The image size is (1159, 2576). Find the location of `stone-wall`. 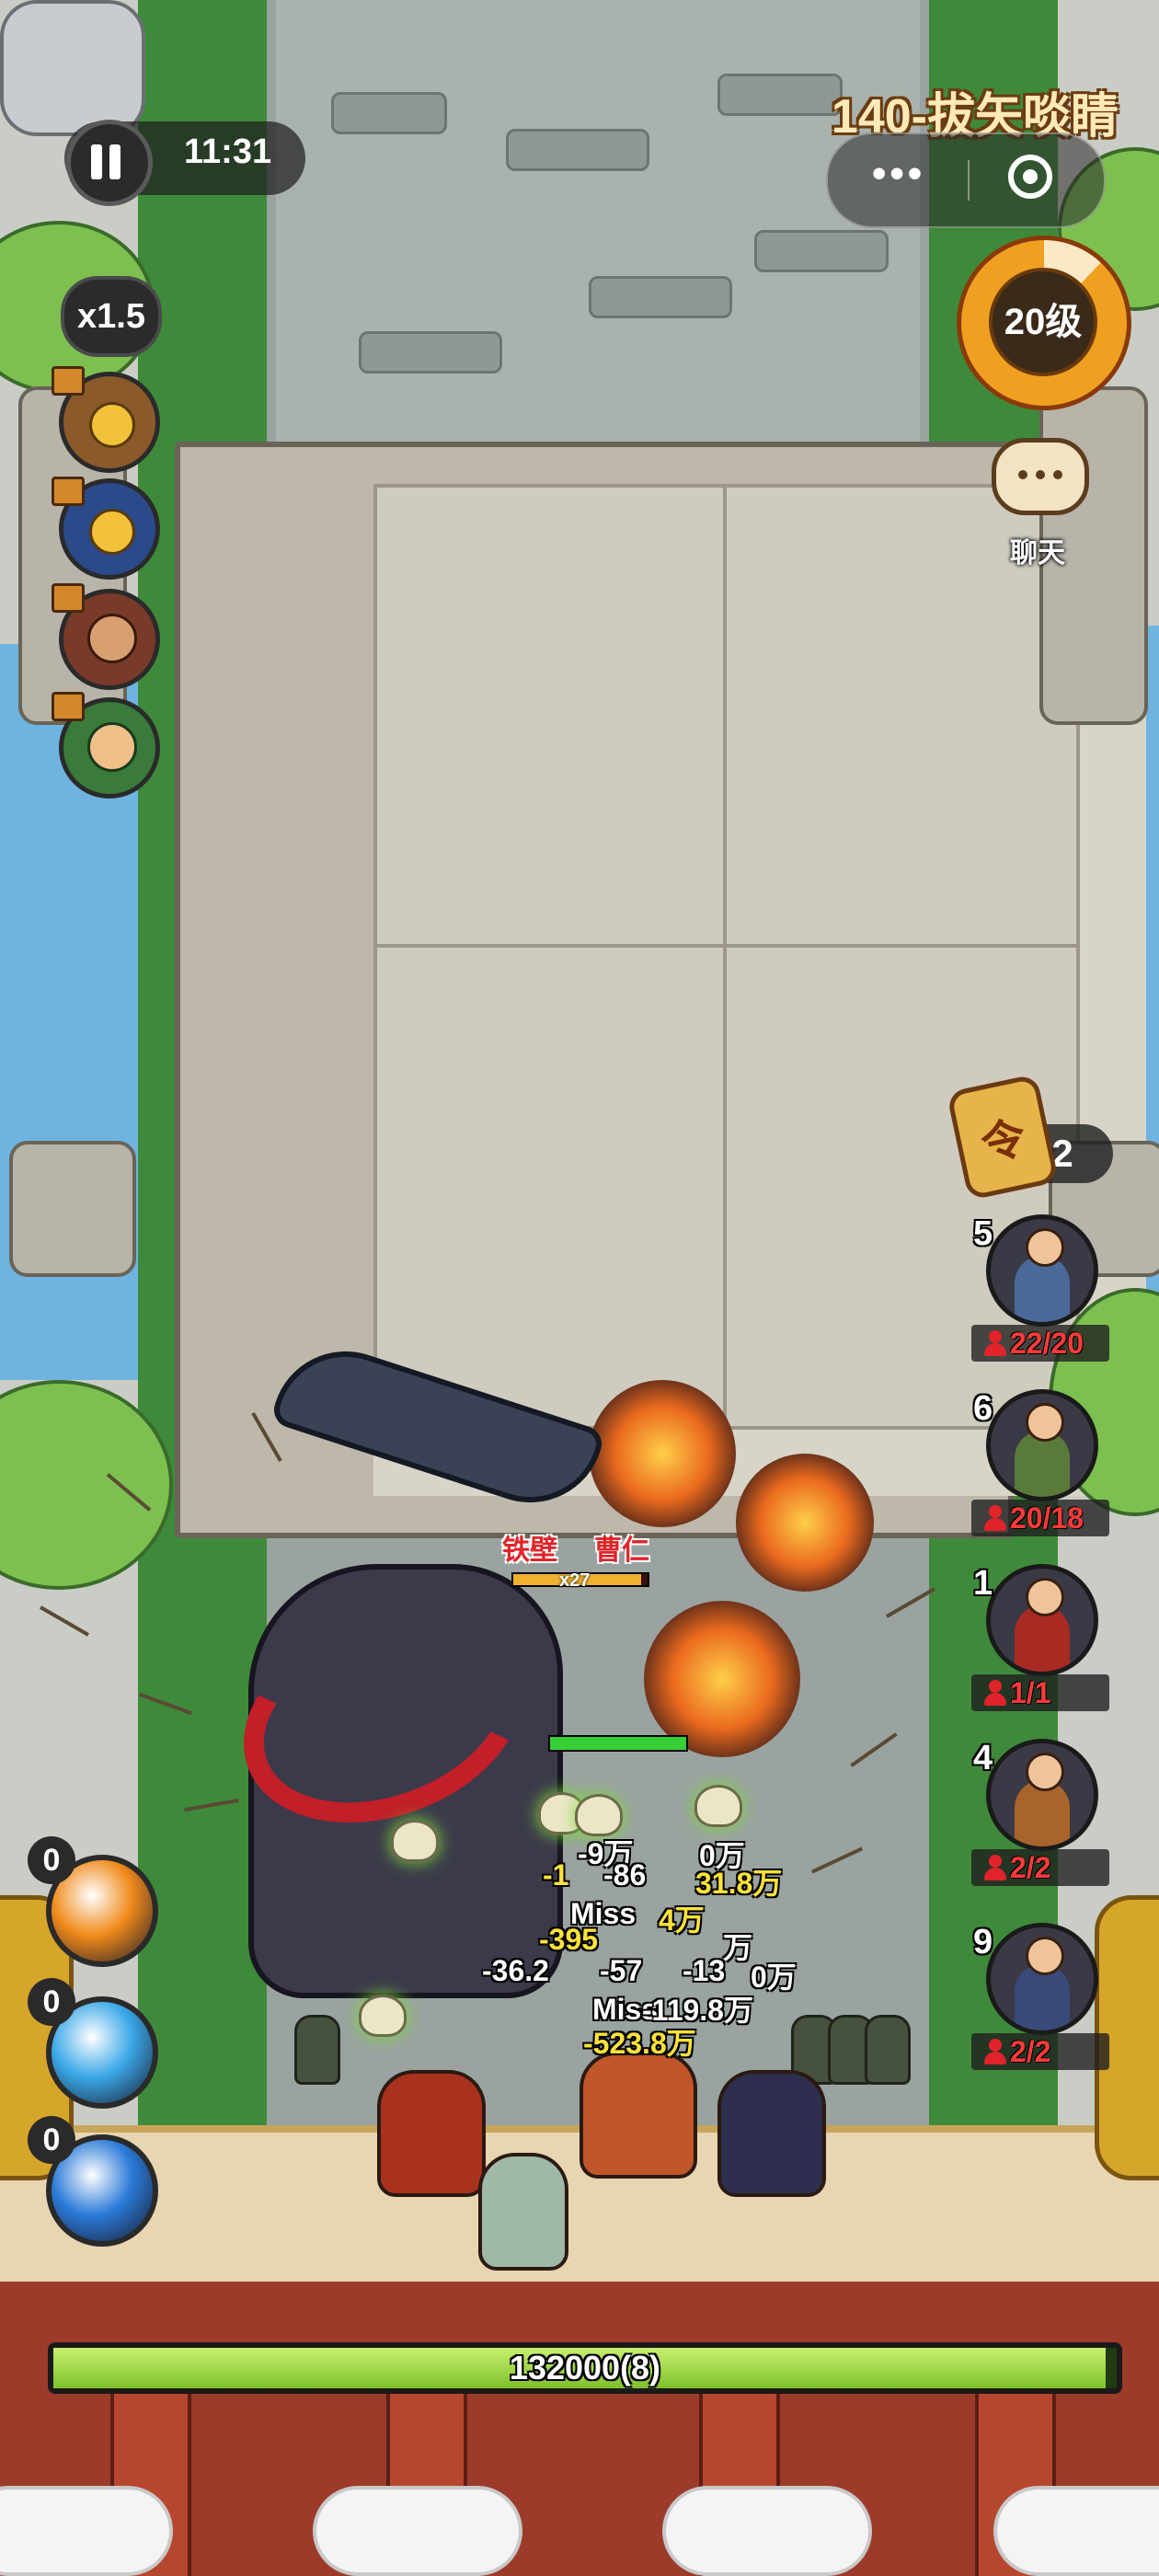

stone-wall is located at coordinates (598, 221).